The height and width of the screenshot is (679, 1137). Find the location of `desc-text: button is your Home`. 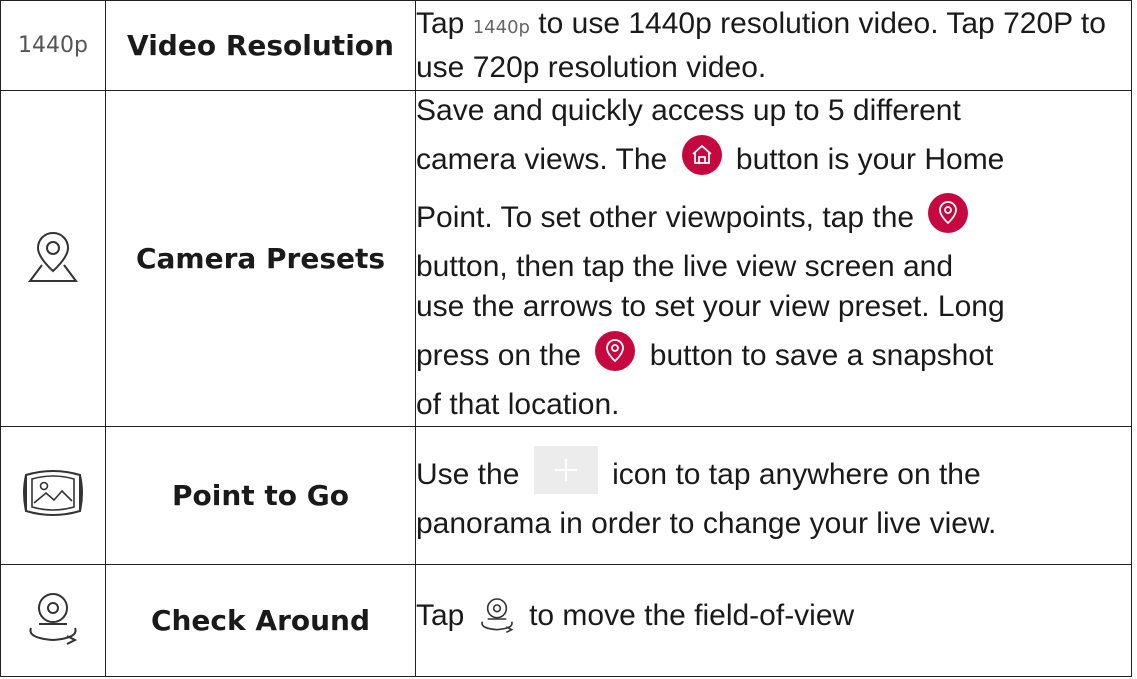

desc-text: button is your Home is located at coordinates (870, 160).